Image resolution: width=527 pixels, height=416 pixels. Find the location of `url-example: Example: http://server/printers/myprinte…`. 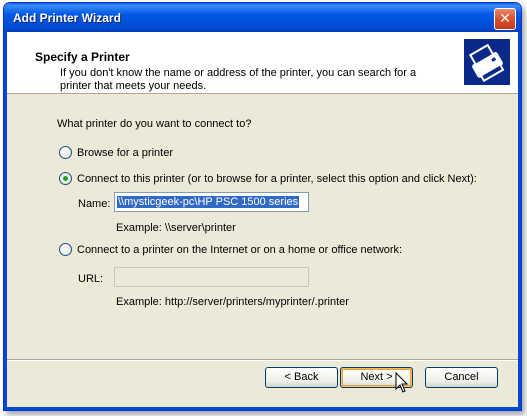

url-example: Example: http://server/printers/myprinte… is located at coordinates (232, 302).